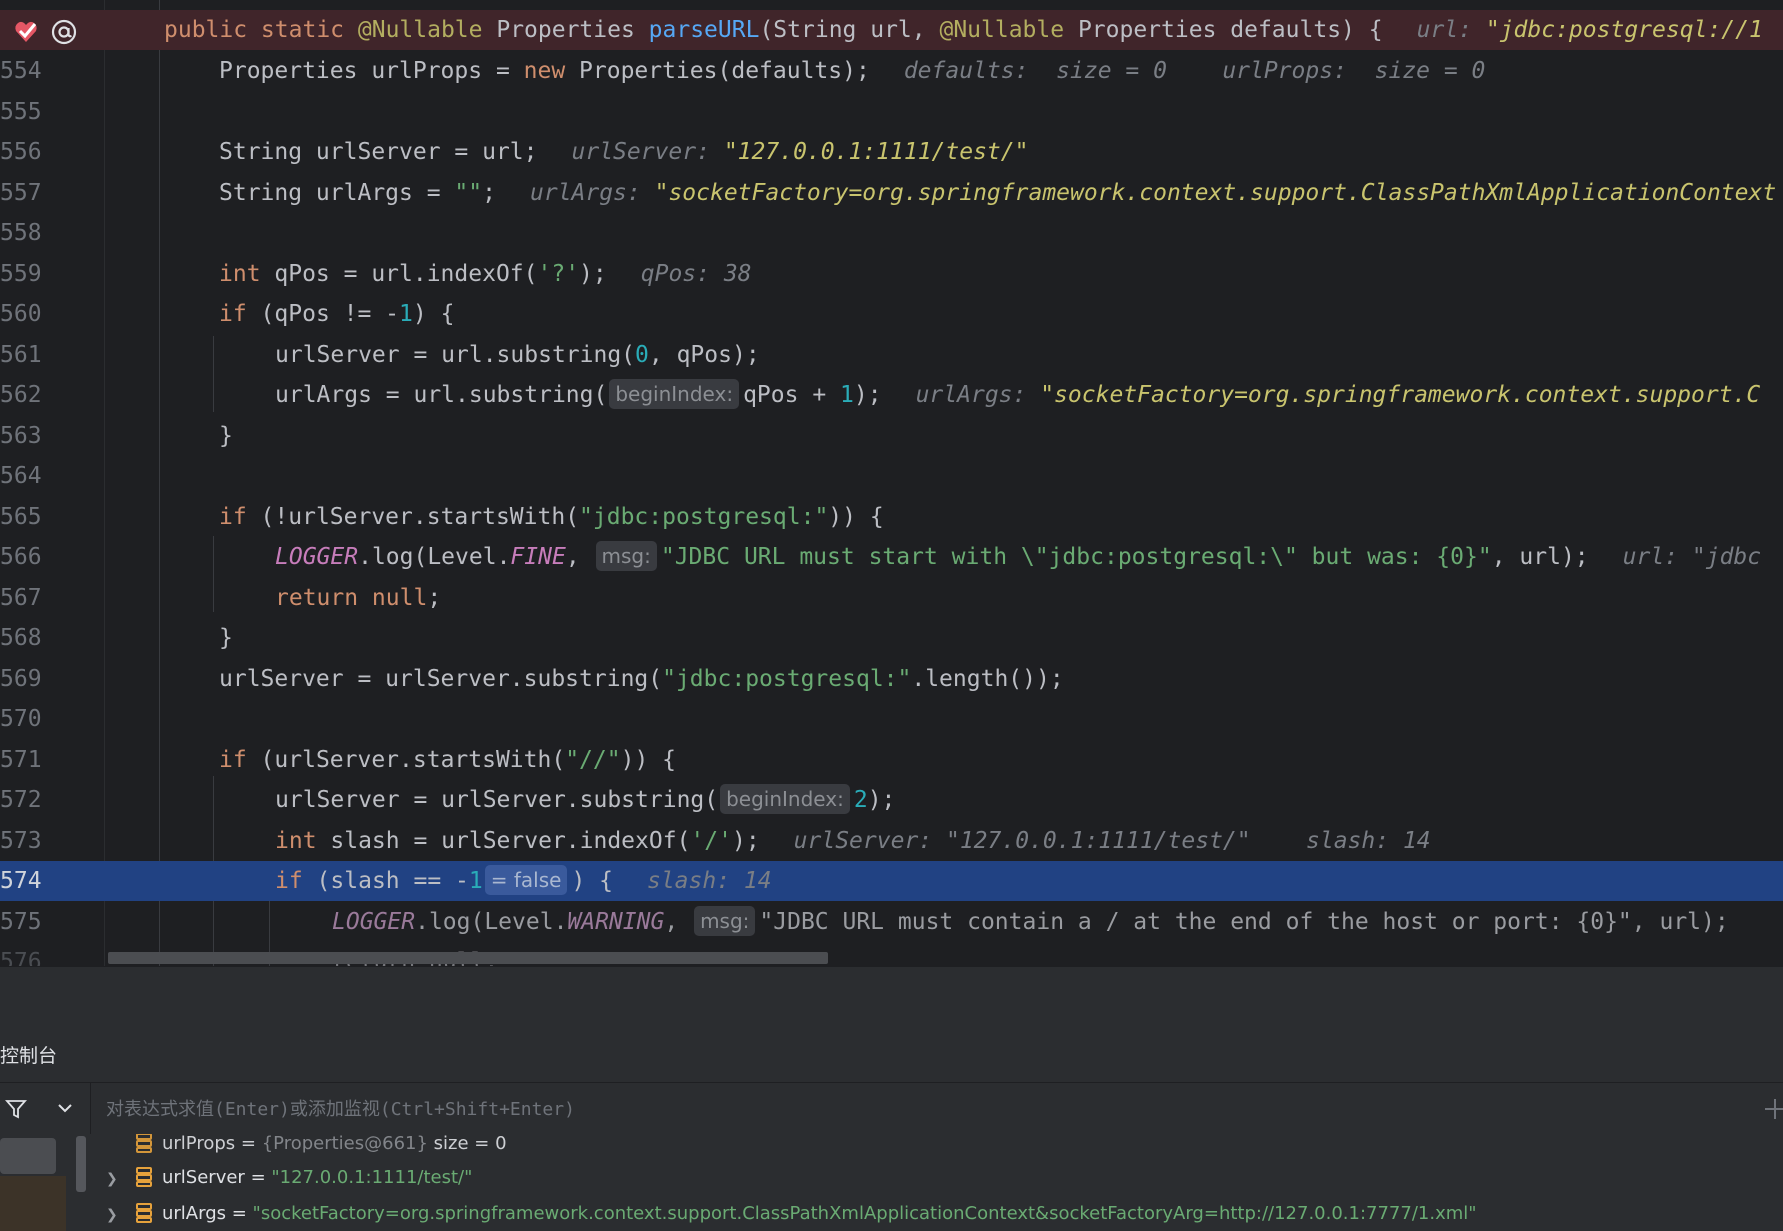 The width and height of the screenshot is (1783, 1231). Describe the element at coordinates (468, 958) in the screenshot. I see `horizontal-scrollbar` at that location.